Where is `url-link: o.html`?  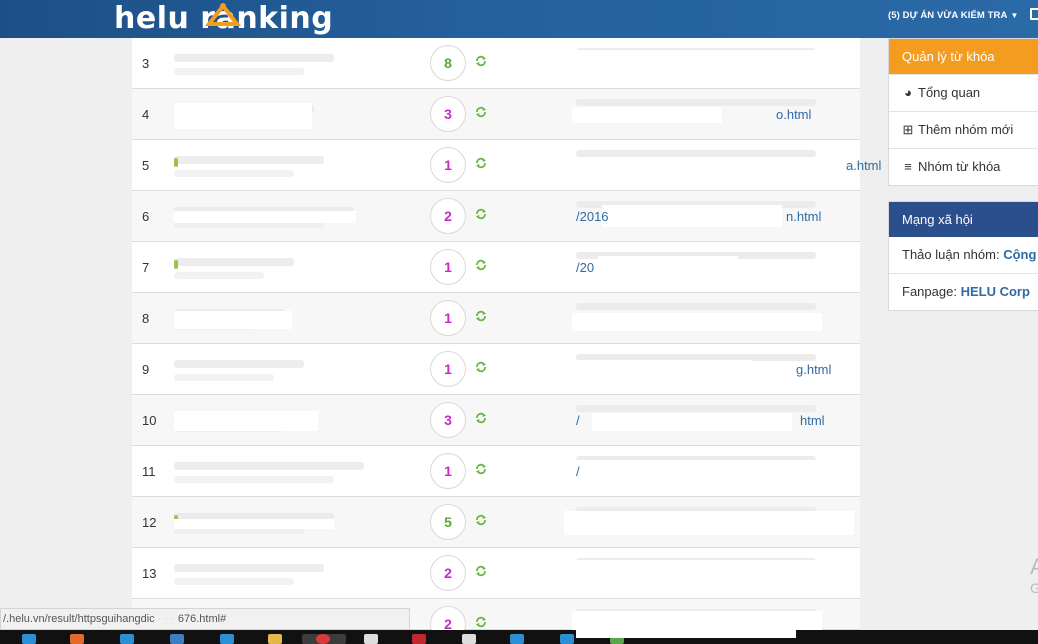
url-link: o.html is located at coordinates (793, 114).